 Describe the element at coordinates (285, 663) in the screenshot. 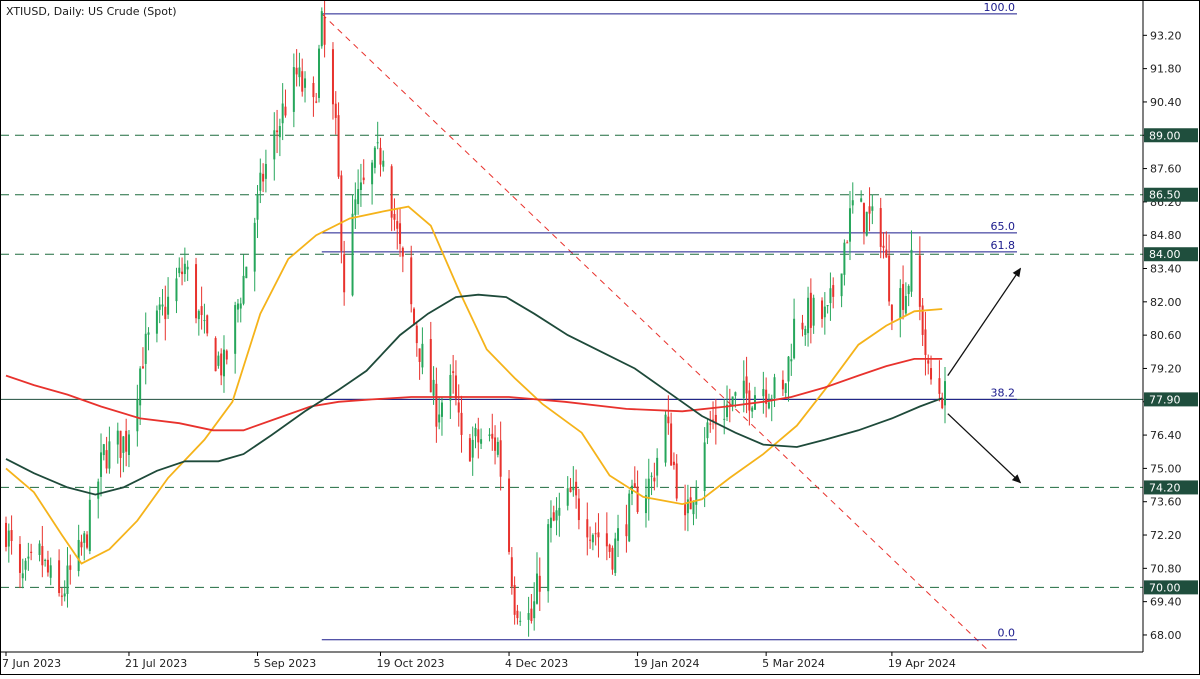

I see `x-tick-label: 5 Sep 2023` at that location.